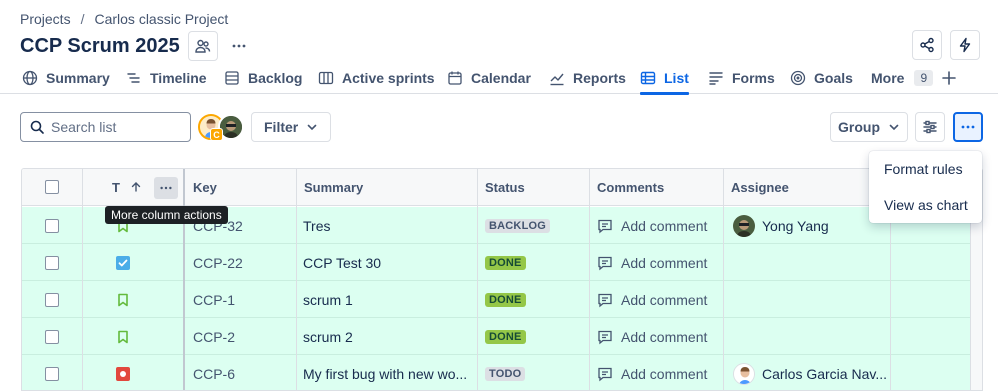  I want to click on arrow-up-icon, so click(136, 187).